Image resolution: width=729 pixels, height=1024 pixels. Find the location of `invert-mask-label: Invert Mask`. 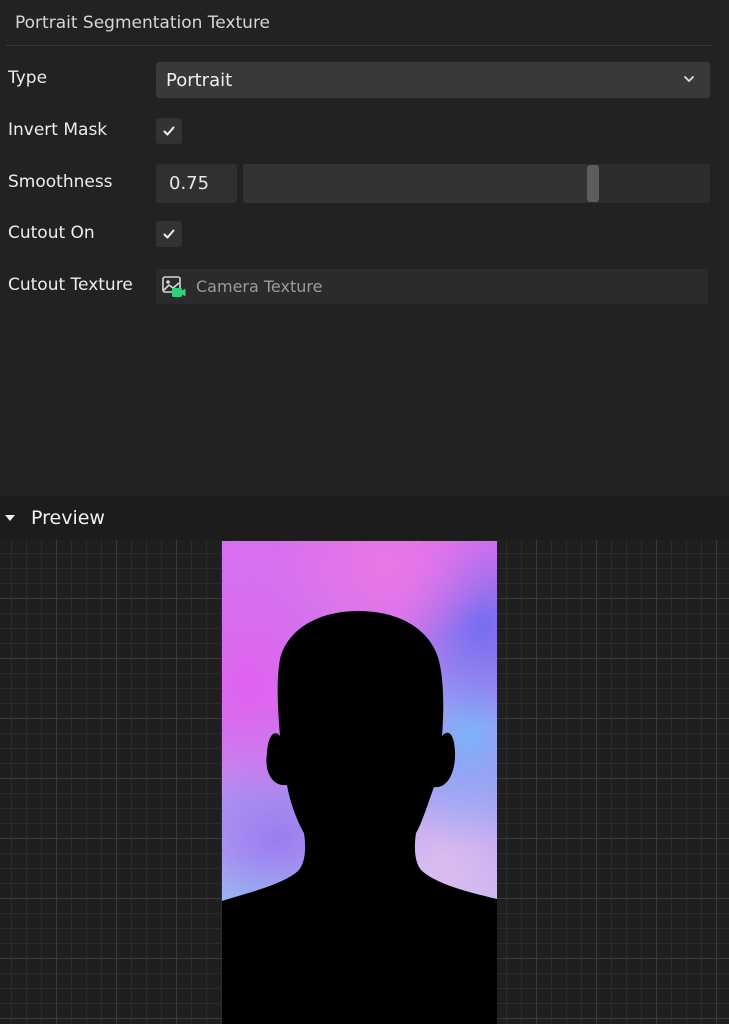

invert-mask-label: Invert Mask is located at coordinates (58, 130).